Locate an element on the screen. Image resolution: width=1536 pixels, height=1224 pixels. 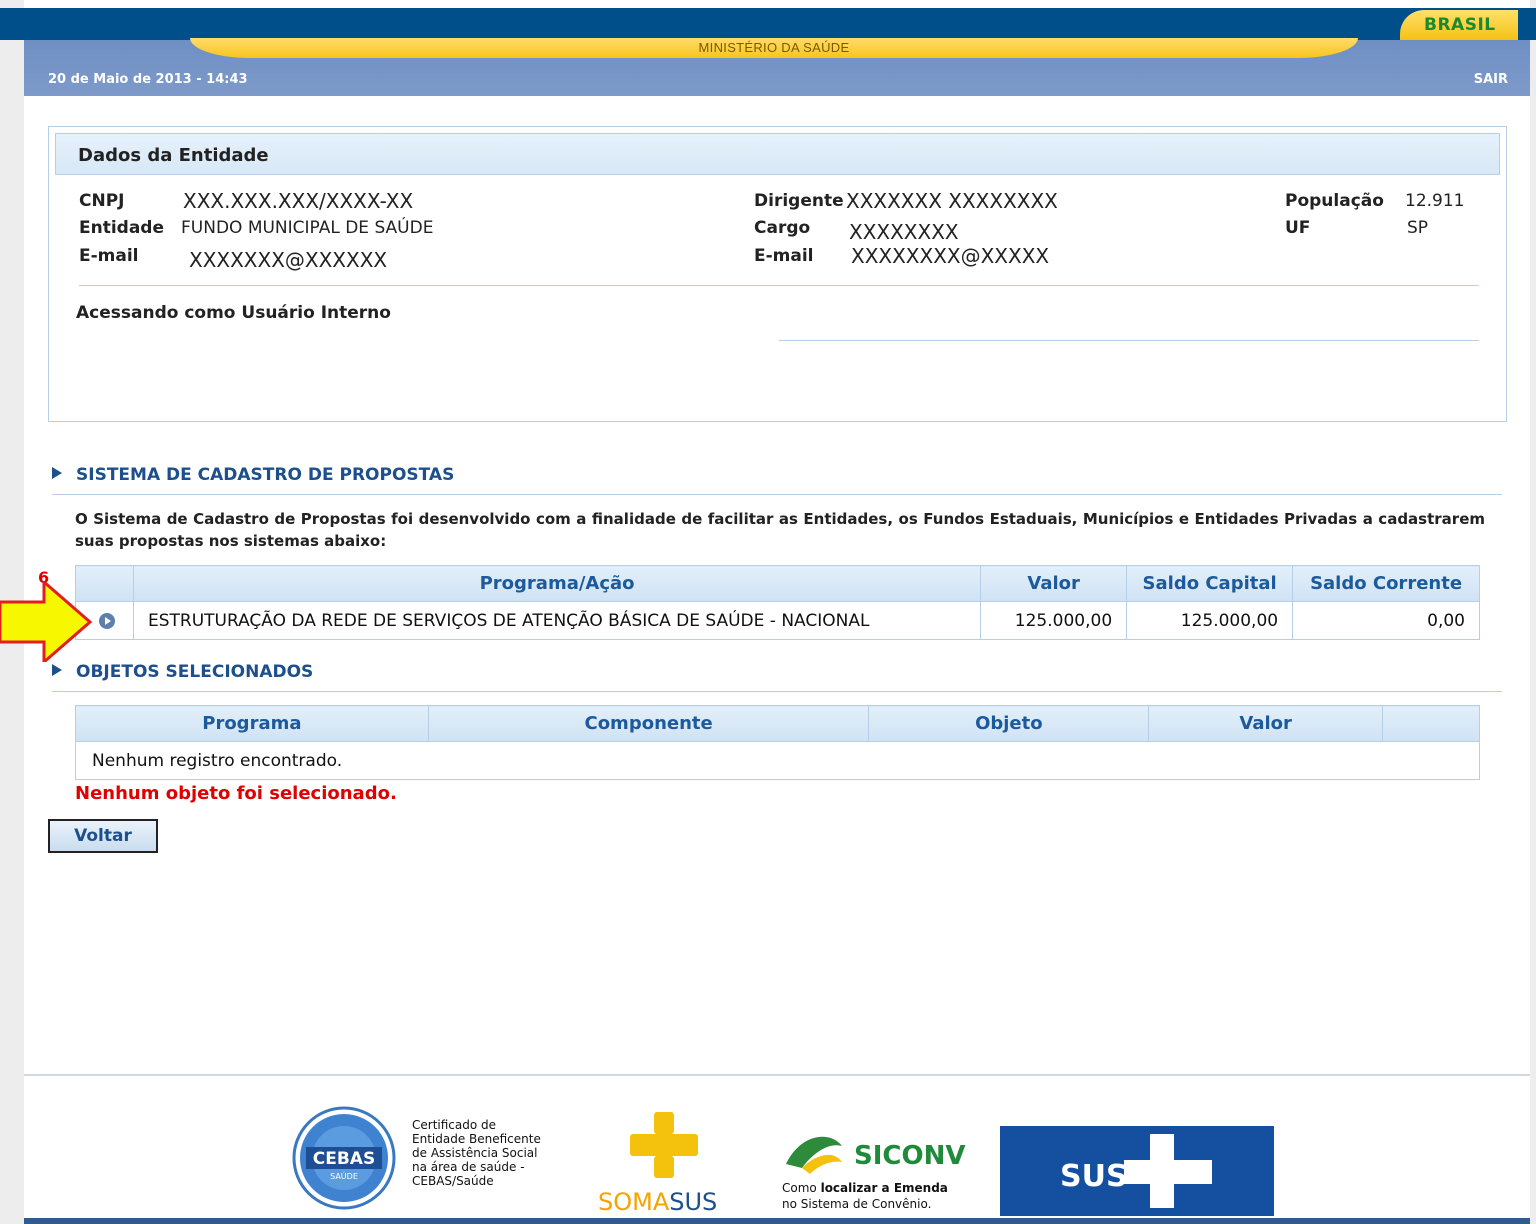
sus-logo-text: SUS is located at coordinates (1094, 1176).